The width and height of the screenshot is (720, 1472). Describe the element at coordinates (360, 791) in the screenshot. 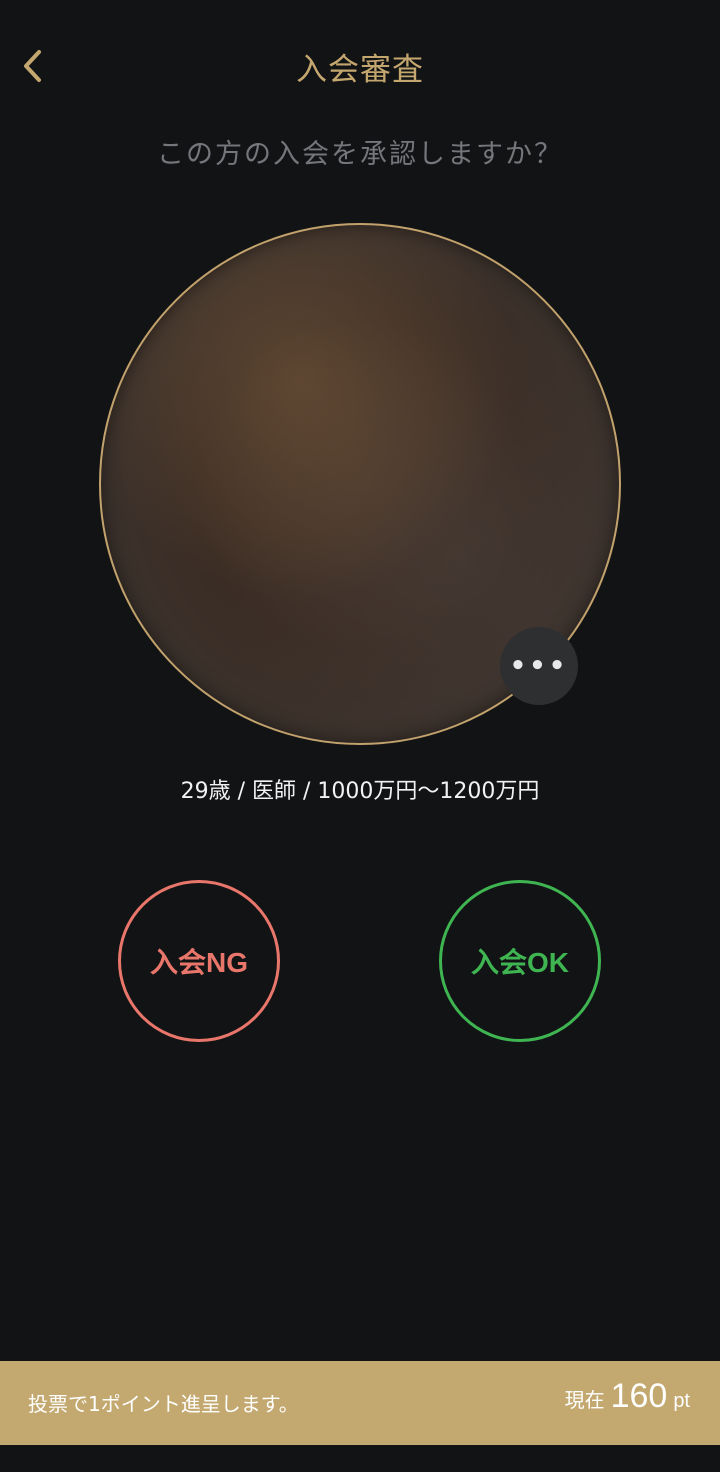

I see `profile-info: 29歳 / 医師 / 1000万円〜1200万円` at that location.